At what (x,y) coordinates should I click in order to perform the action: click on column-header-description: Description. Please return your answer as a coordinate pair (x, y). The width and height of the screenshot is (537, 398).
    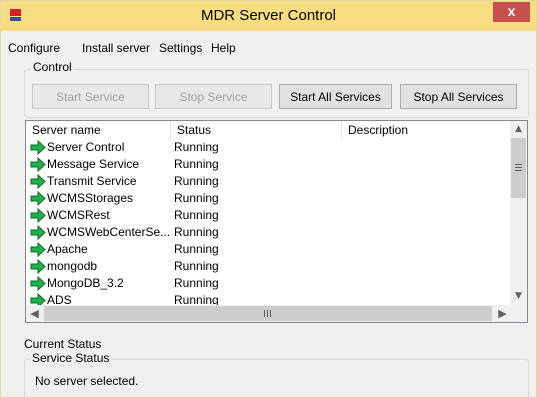
    Looking at the image, I should click on (426, 130).